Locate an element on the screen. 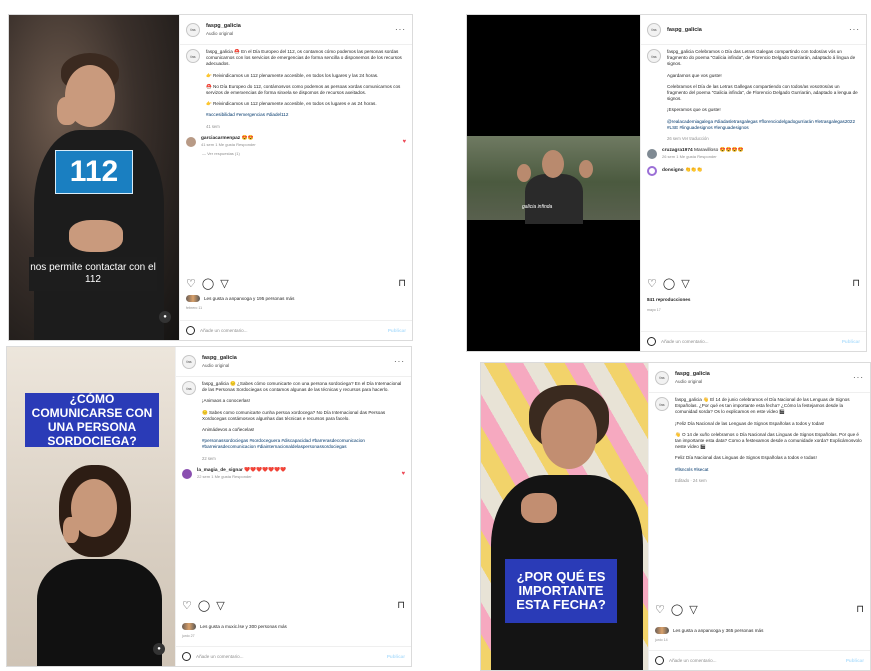  post-2-actions: ♡ ◯ ▽ ⊓ is located at coordinates (753, 283).